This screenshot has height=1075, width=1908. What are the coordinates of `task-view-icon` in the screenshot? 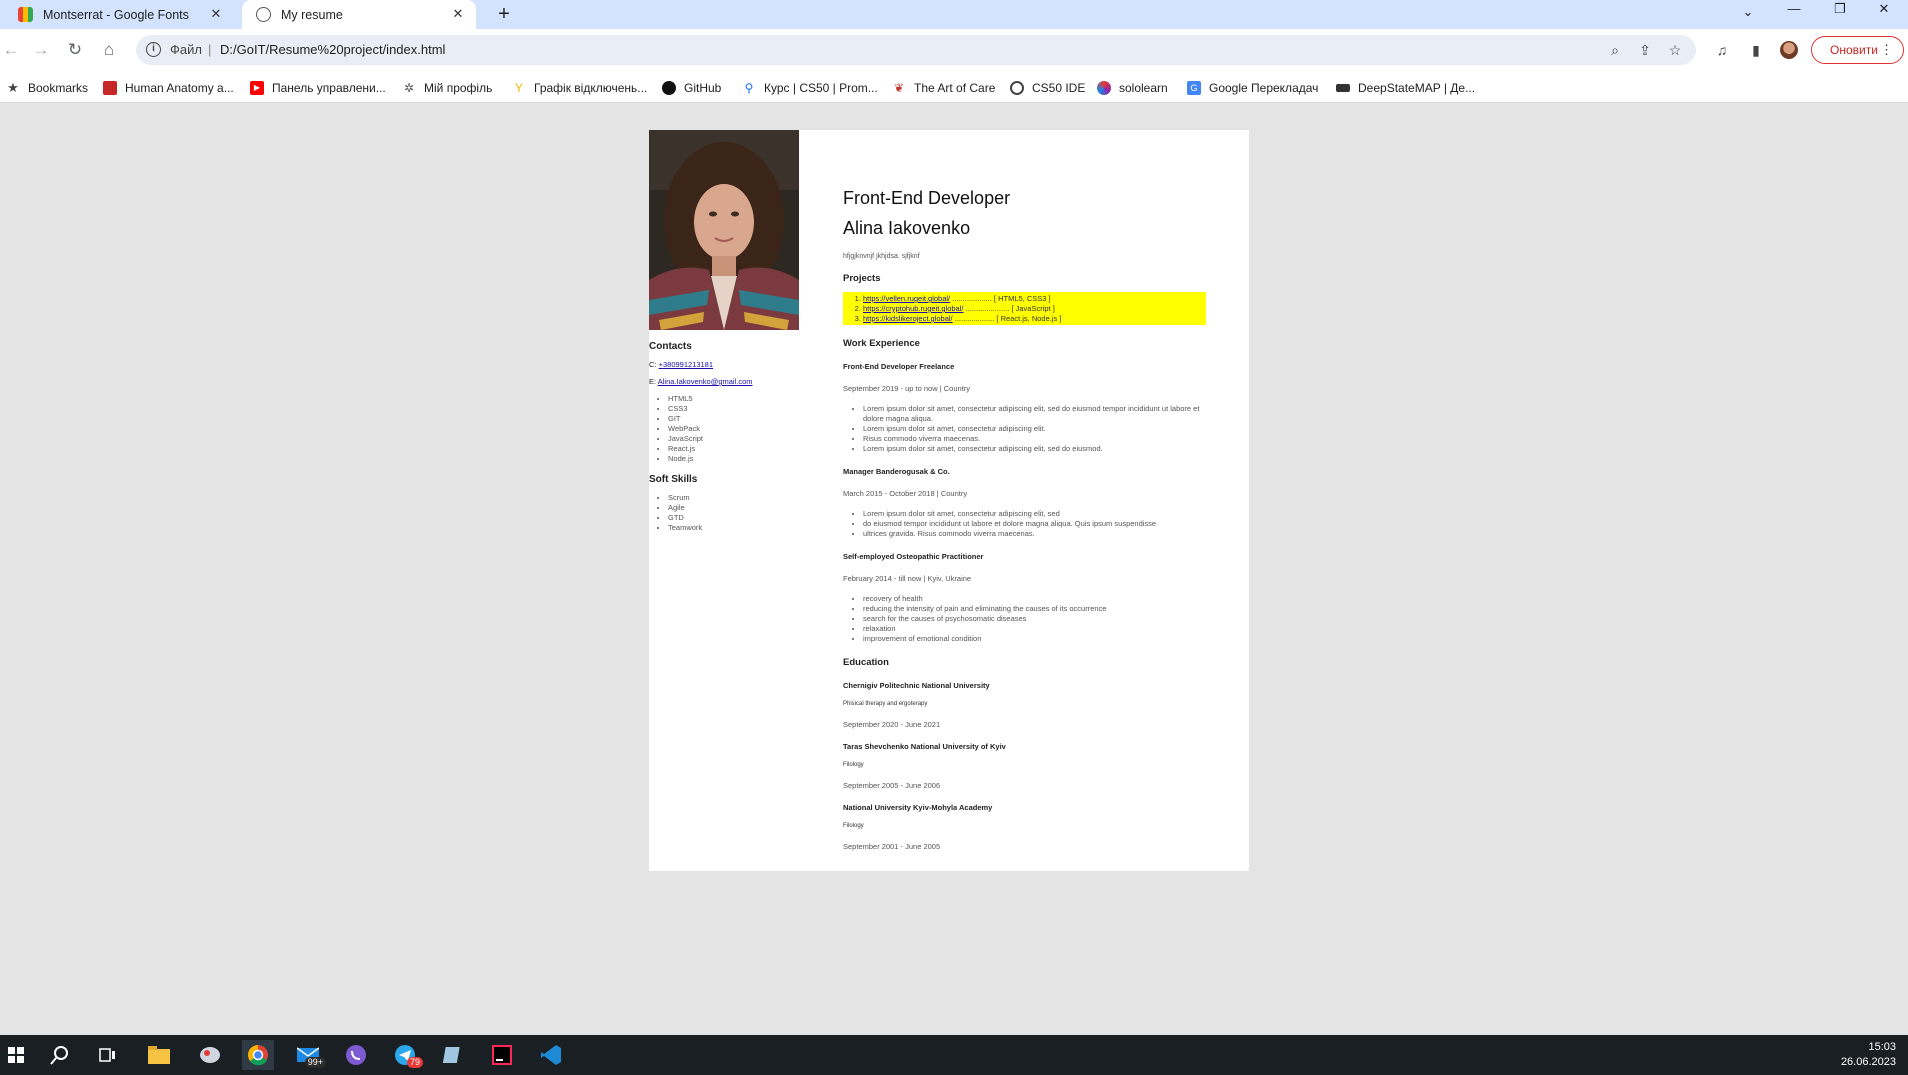 It's located at (108, 1055).